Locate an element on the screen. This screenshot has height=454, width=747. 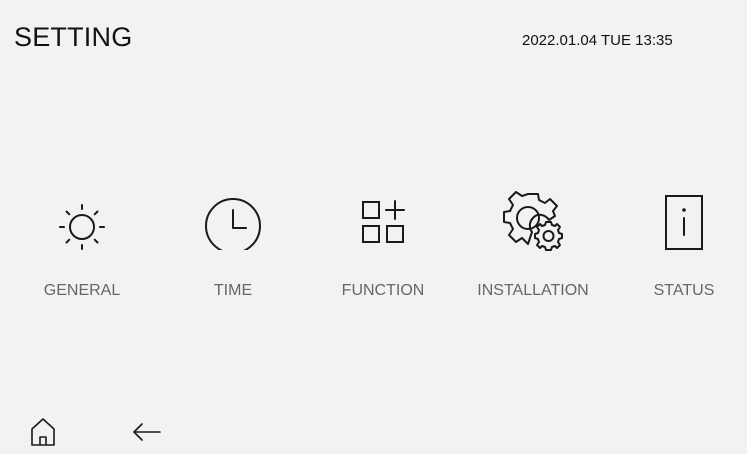
datetime-display: 2022.01.04 TUE 13:35 is located at coordinates (597, 40).